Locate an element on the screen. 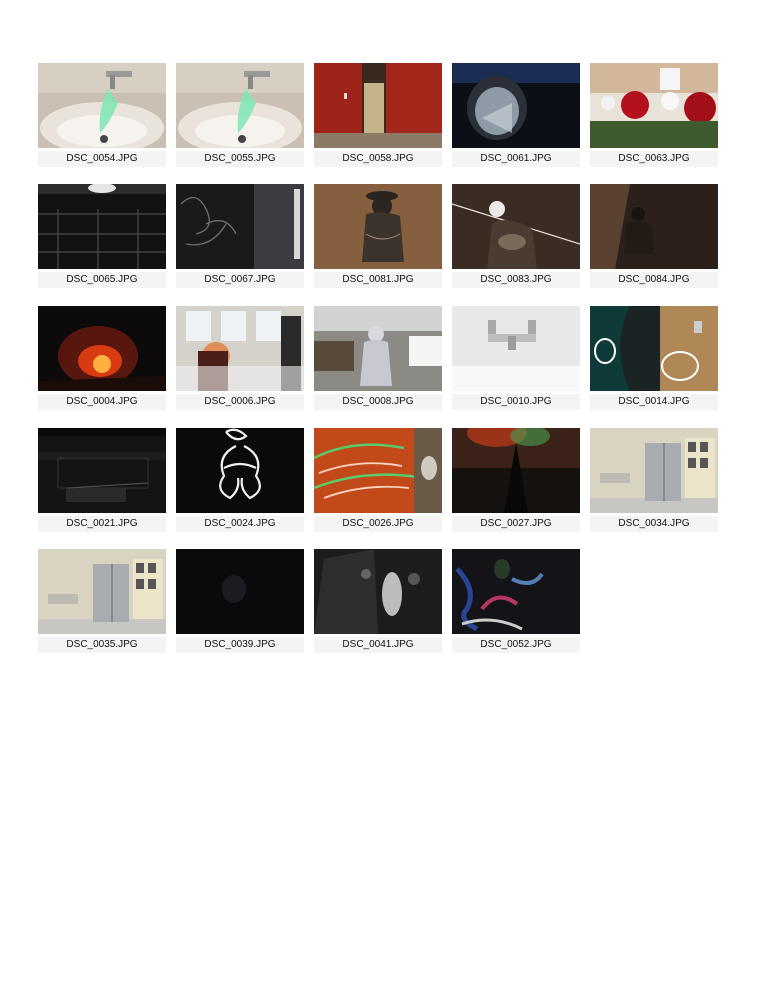 The height and width of the screenshot is (984, 758). thumbnail-cell: DSC_0021.JPG is located at coordinates (102, 482).